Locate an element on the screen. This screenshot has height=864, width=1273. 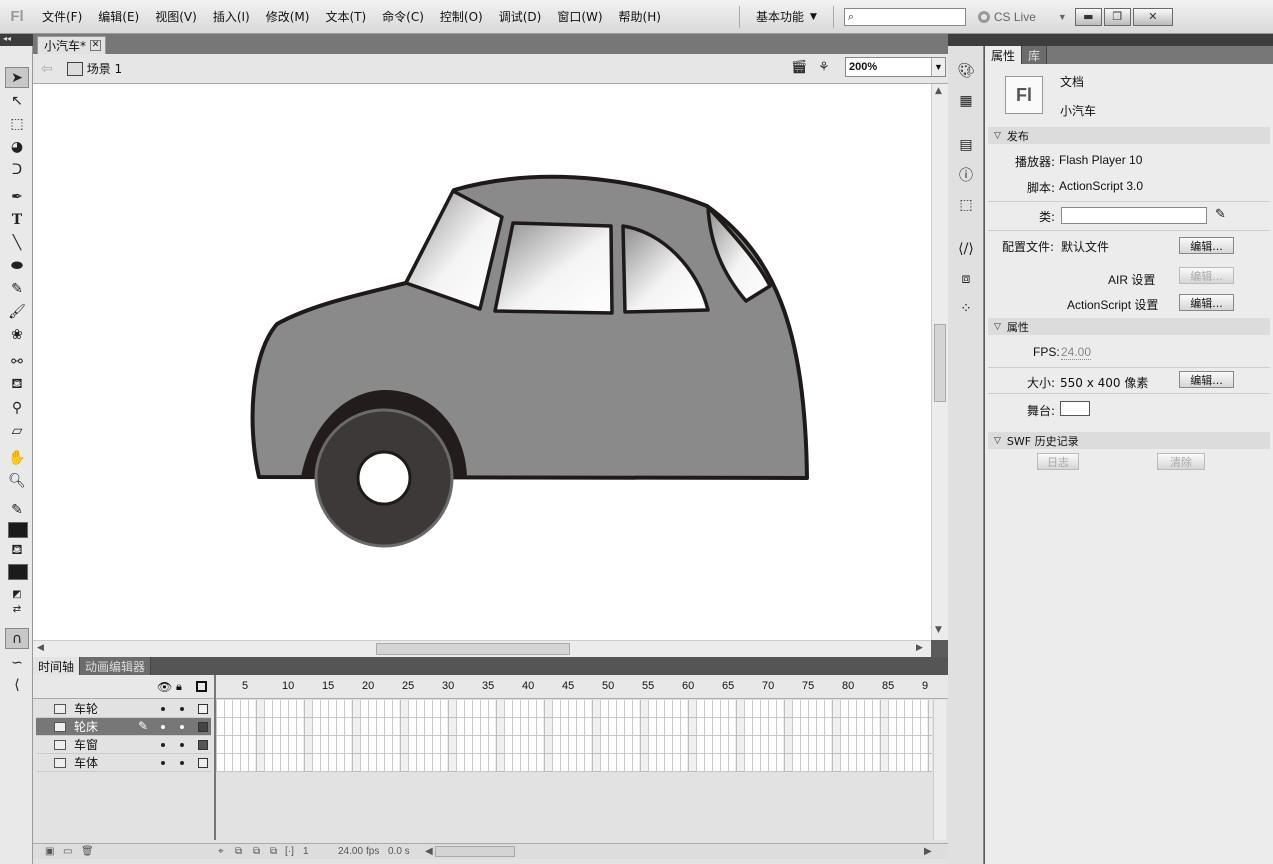
timeline-hscroll-thumb is located at coordinates (475, 851).